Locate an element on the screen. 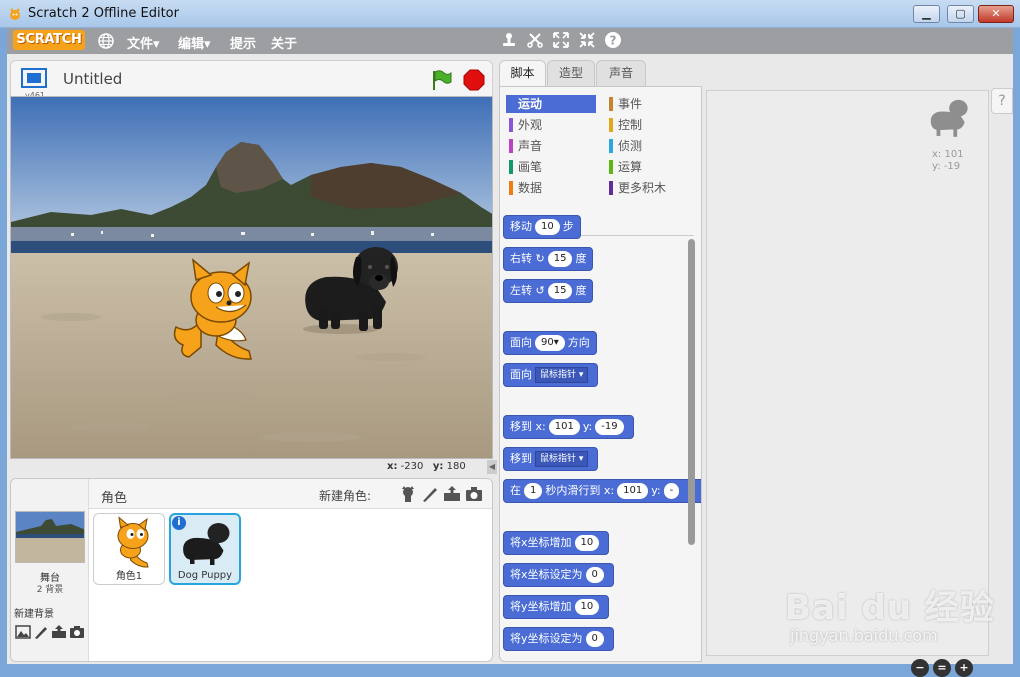 The width and height of the screenshot is (1020, 677). paint-new-sprite-icon is located at coordinates (430, 494).